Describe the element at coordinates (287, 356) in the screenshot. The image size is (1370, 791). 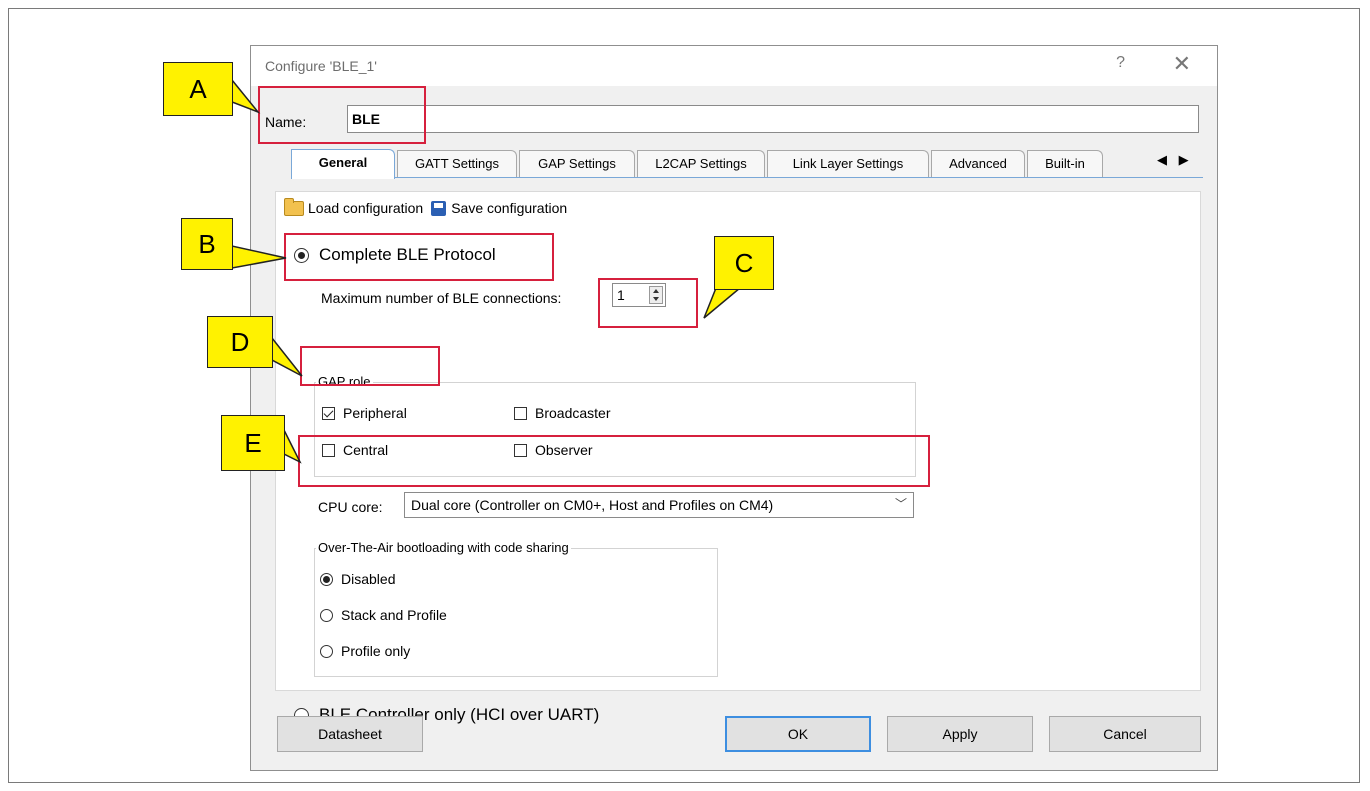
I see `callout-d-pointer` at that location.